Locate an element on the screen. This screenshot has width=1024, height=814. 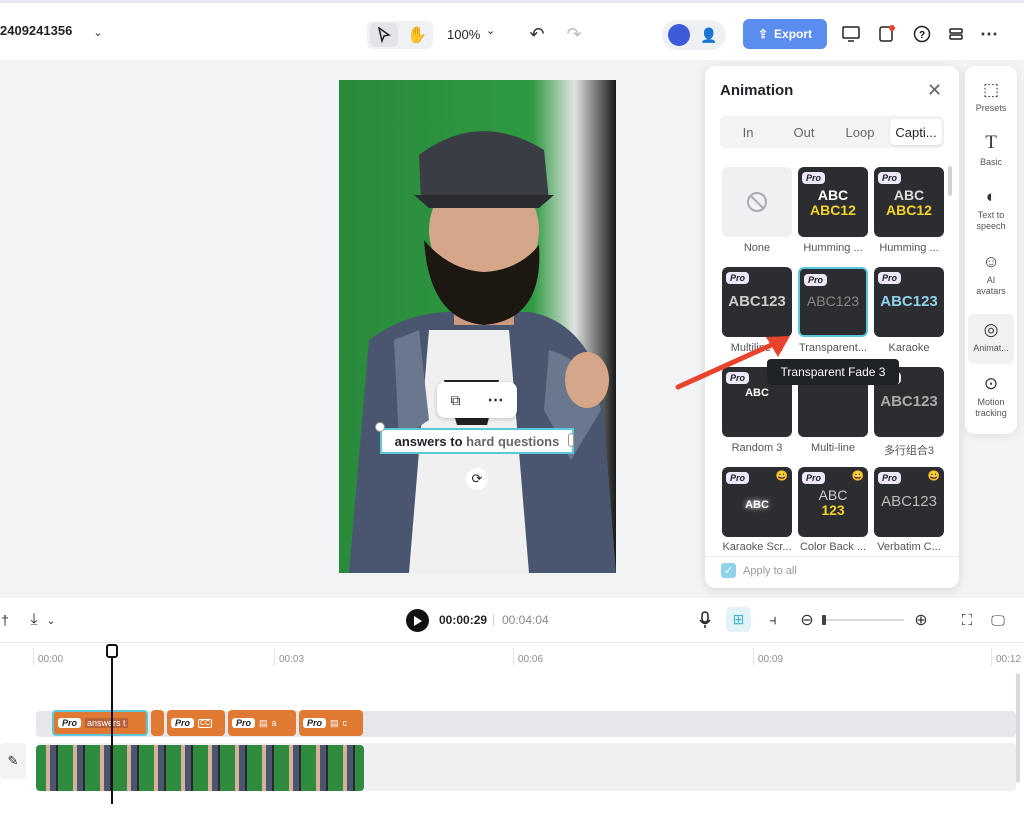
zoom-chevron-icon: ⌄ is located at coordinates (490, 30).